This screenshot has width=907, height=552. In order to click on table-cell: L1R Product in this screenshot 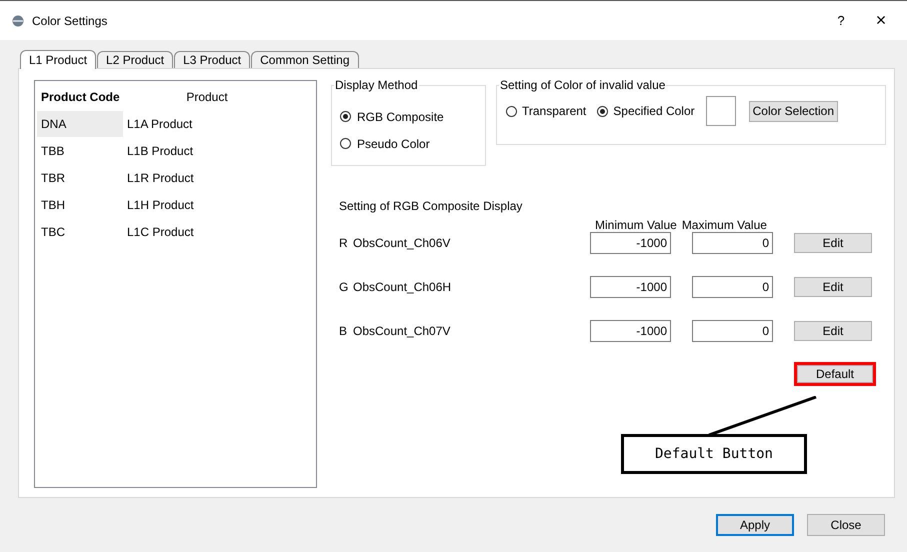, I will do `click(158, 177)`.